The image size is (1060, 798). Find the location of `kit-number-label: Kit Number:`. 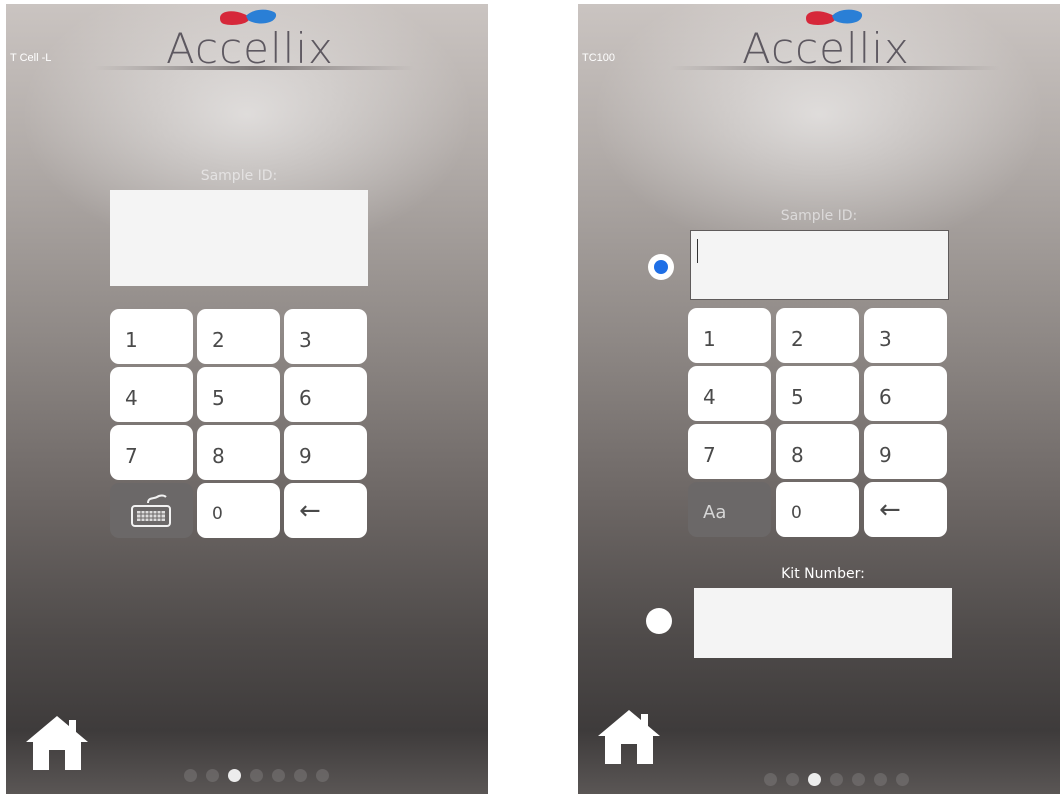

kit-number-label: Kit Number: is located at coordinates (823, 574).